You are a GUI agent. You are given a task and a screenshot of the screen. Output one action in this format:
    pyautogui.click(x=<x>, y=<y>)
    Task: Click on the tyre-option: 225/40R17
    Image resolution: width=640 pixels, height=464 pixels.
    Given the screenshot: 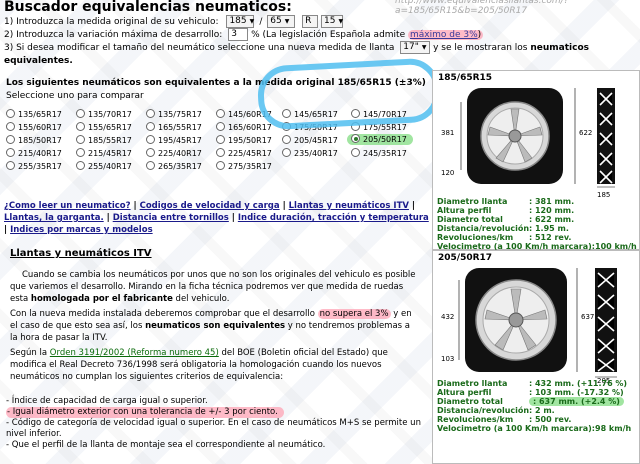 What is the action you would take?
    pyautogui.click(x=174, y=153)
    